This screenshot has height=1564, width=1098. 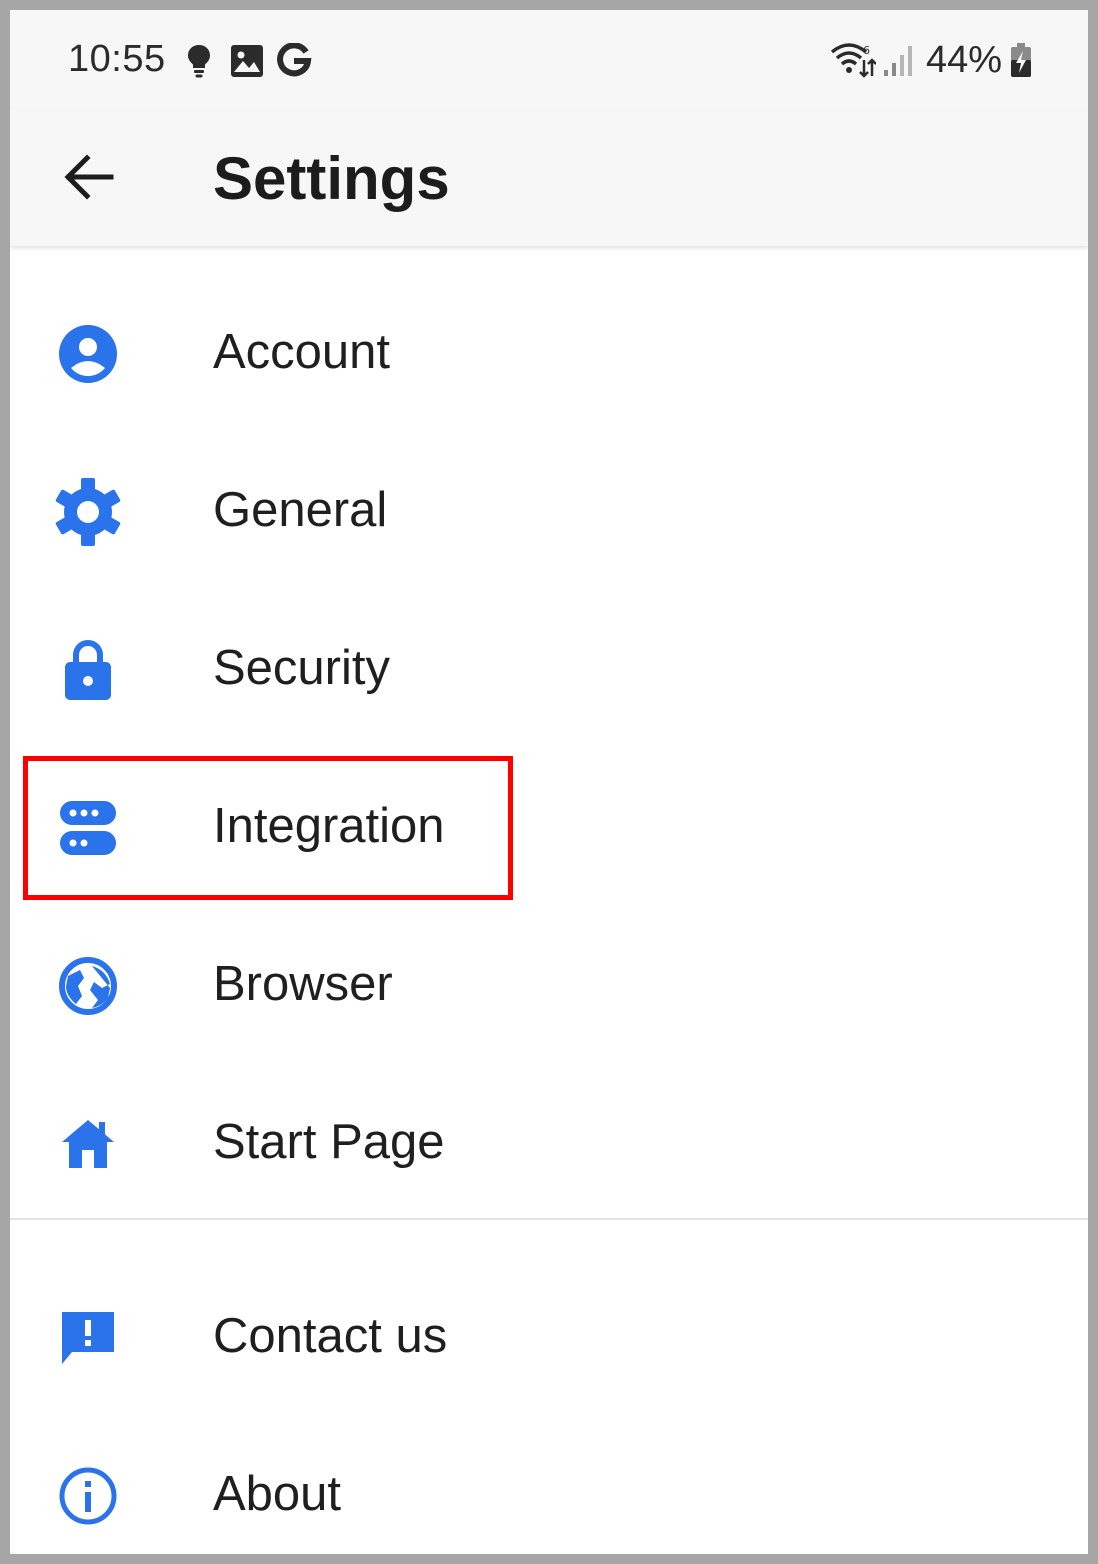 What do you see at coordinates (853, 60) in the screenshot?
I see `wifi-icon: 6` at bounding box center [853, 60].